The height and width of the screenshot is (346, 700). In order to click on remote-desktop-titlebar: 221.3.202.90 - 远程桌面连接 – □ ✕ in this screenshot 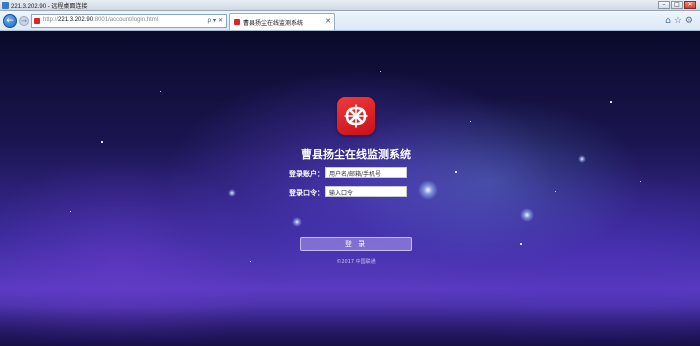, I will do `click(350, 5)`.